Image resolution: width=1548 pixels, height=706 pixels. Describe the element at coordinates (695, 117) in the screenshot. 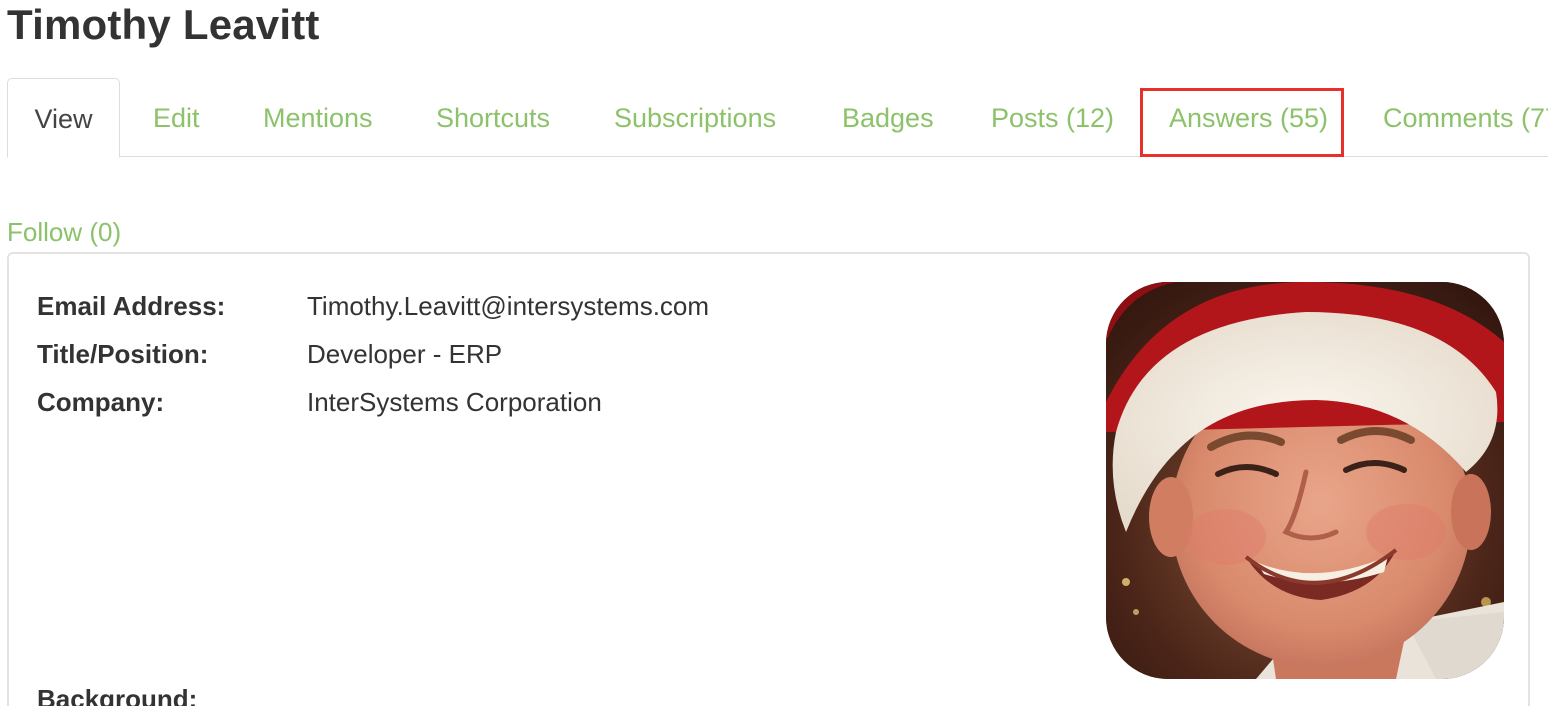

I see `tab-subscriptions: Subscriptions` at that location.